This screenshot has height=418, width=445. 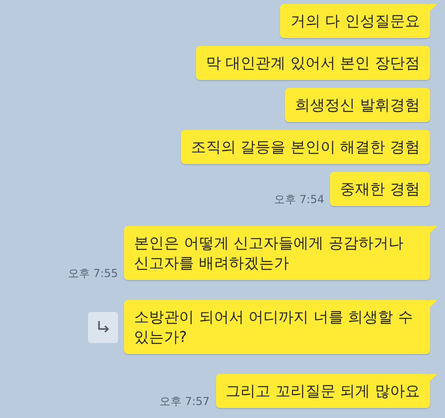 I want to click on message-time: 오후 7:55, so click(x=93, y=273).